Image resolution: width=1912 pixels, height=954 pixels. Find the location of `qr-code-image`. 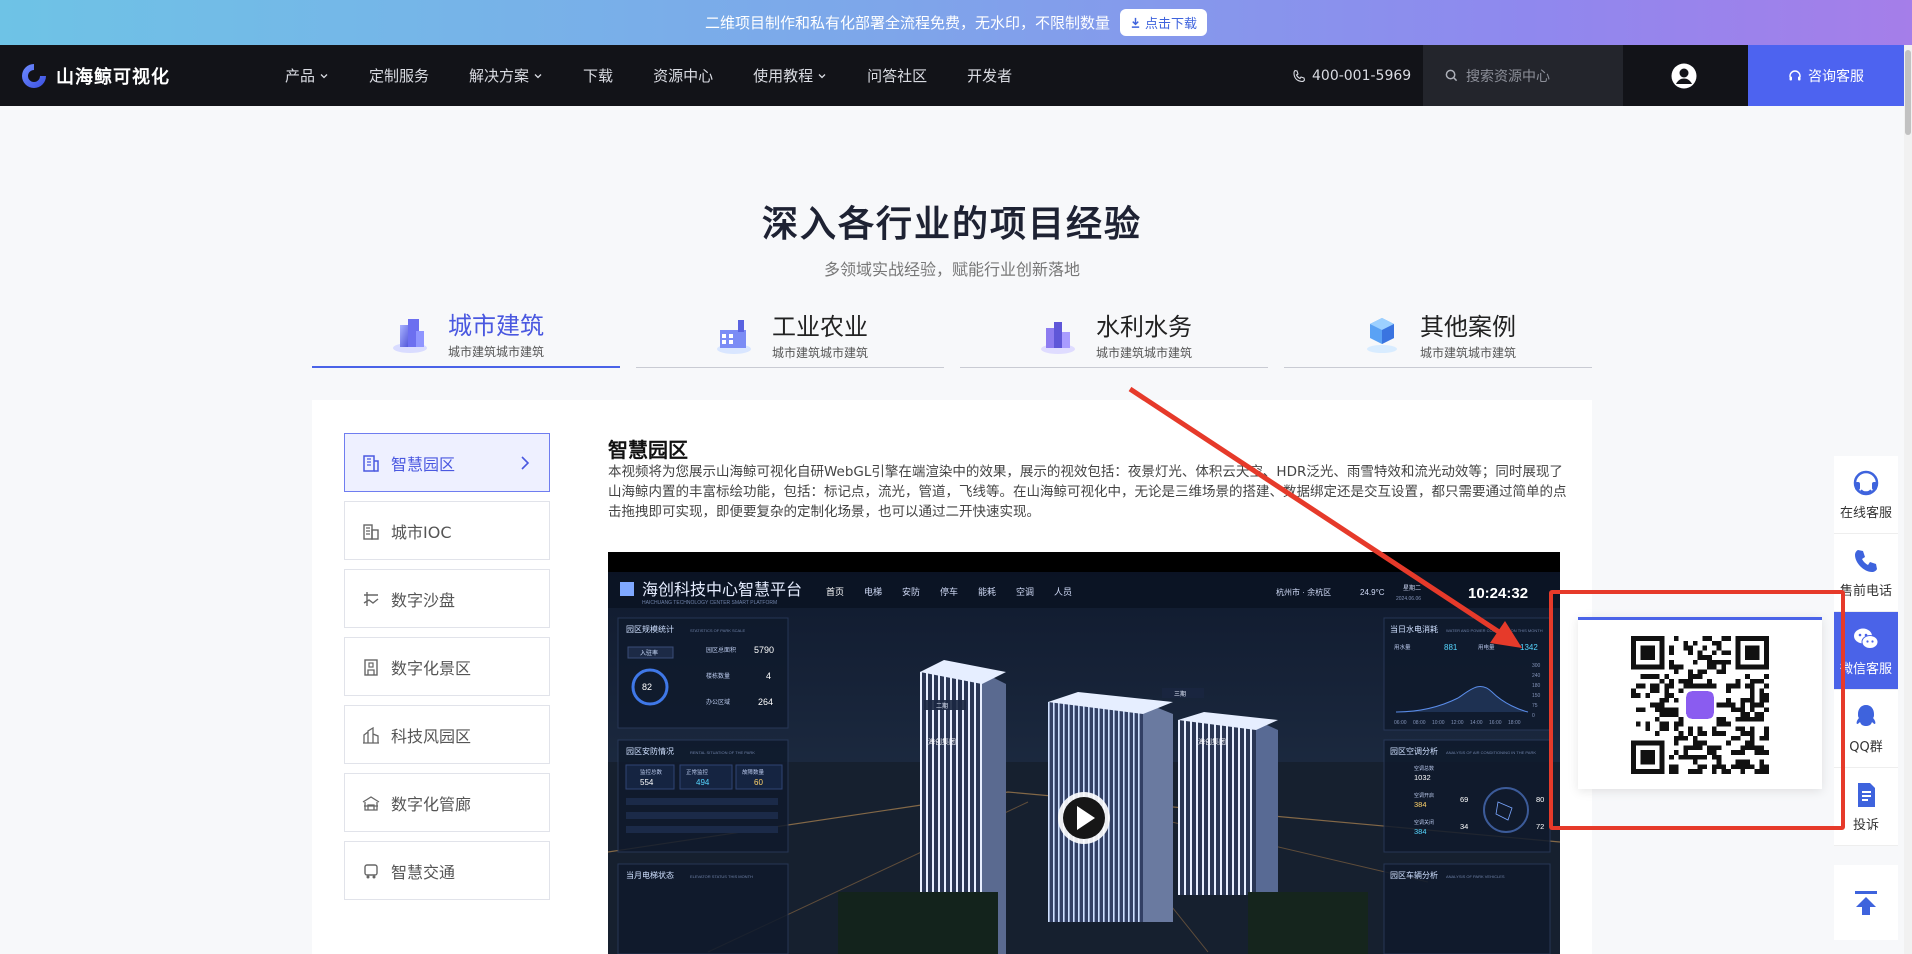

qr-code-image is located at coordinates (1700, 704).